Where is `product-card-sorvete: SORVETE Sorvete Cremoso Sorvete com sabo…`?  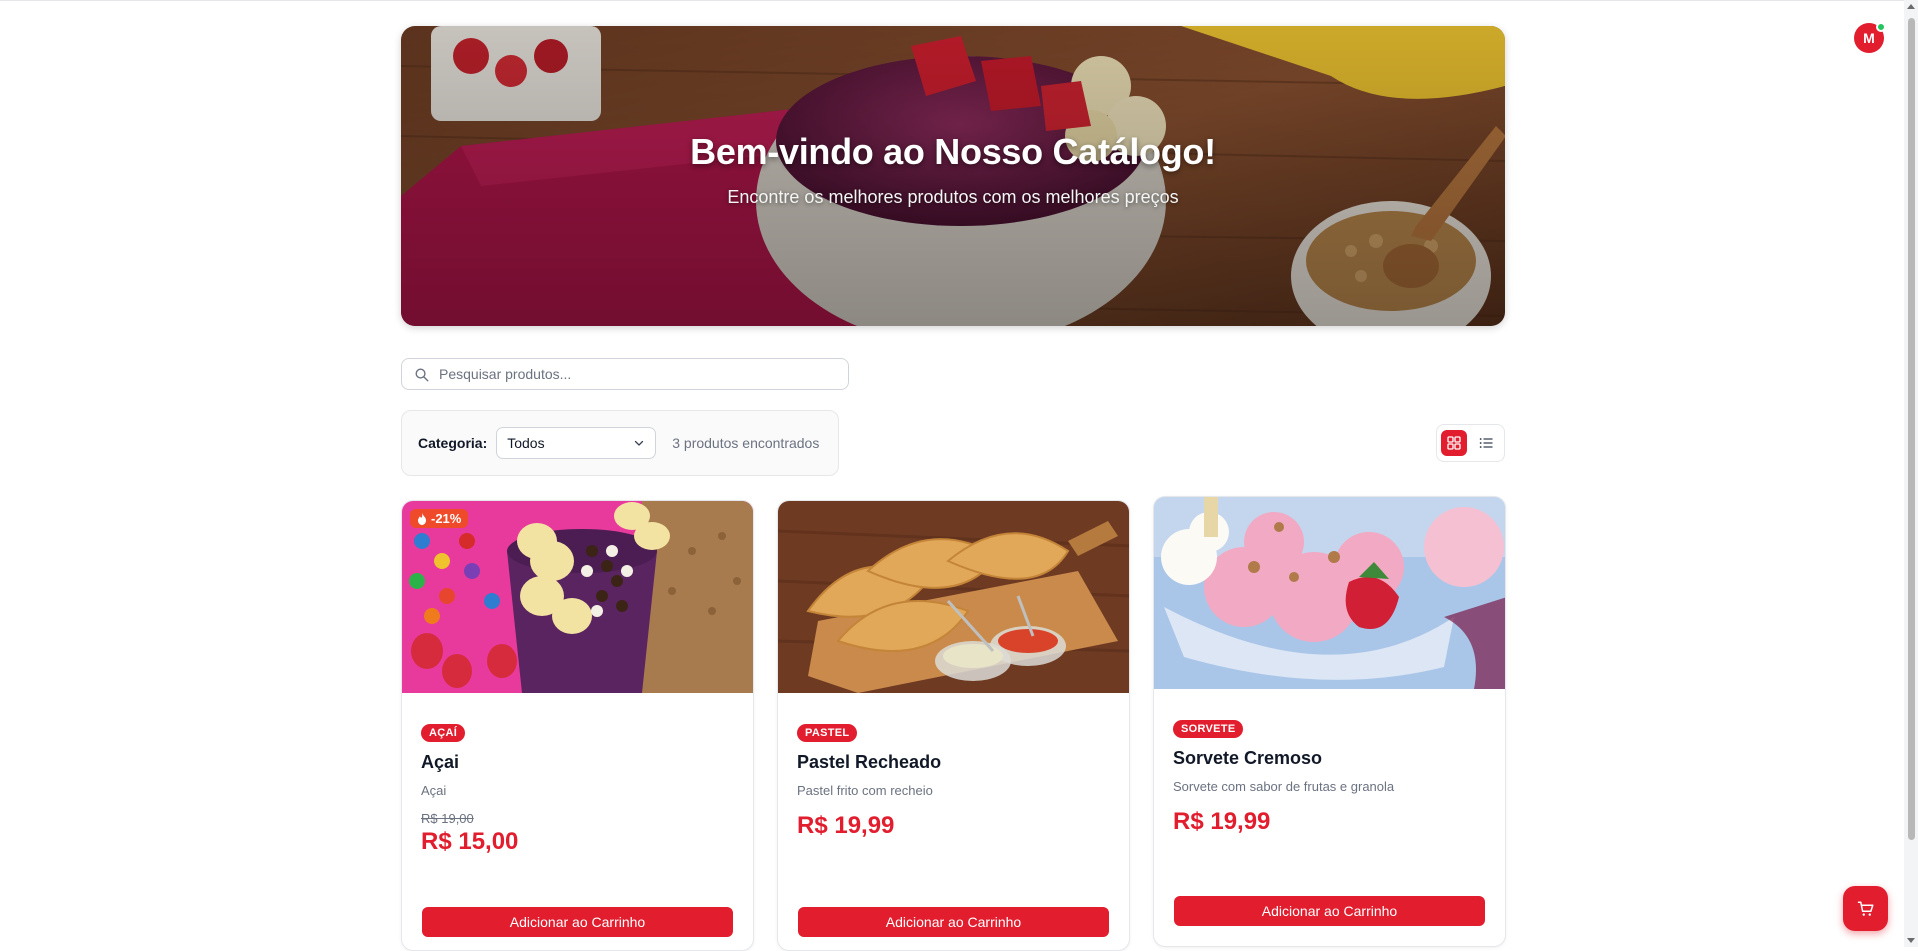 product-card-sorvete: SORVETE Sorvete Cremoso Sorvete com sabo… is located at coordinates (1329, 721).